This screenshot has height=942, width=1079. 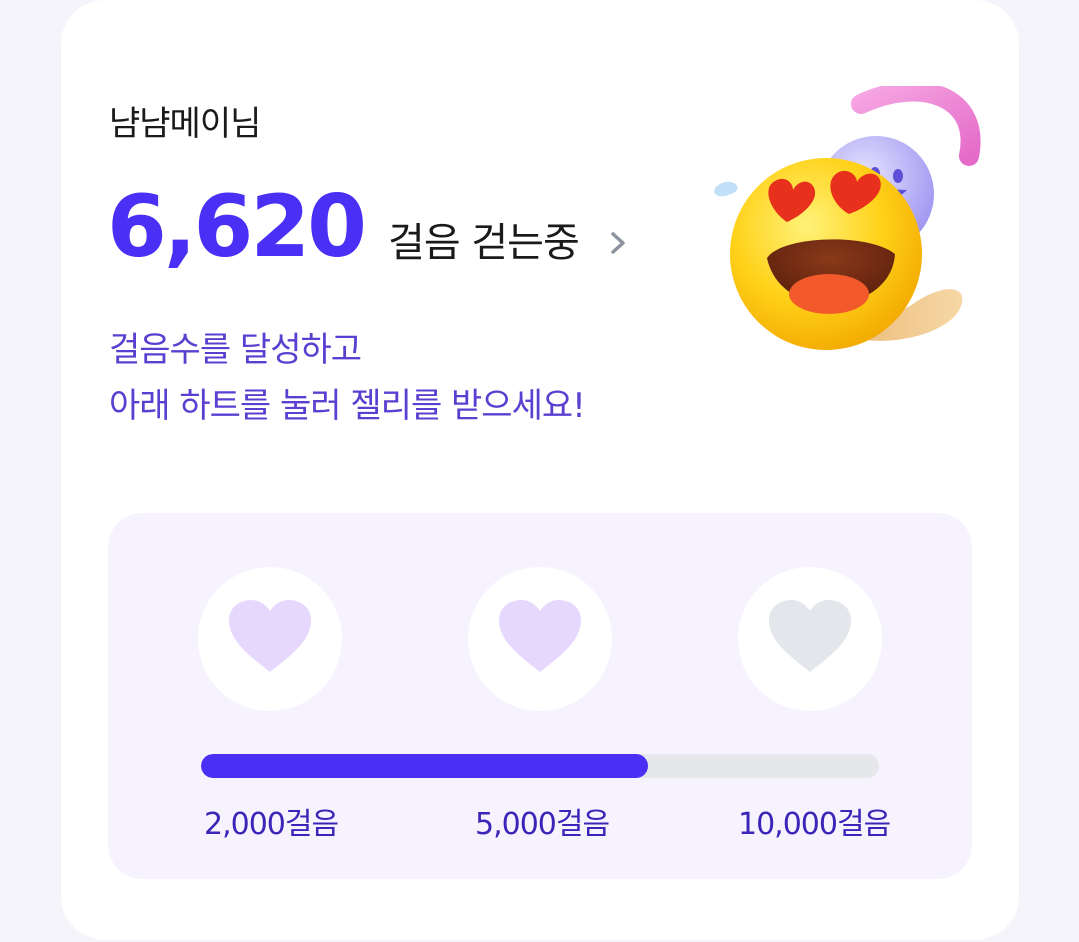 I want to click on heart-eyes-mascot-illustration, so click(x=816, y=228).